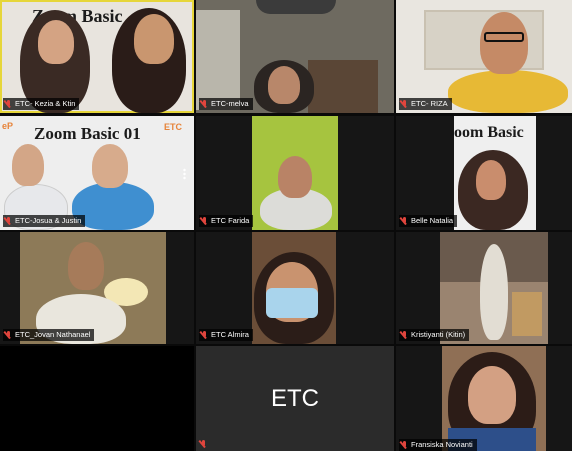 This screenshot has width=572, height=451. I want to click on participant-name-label: ETC_Jovan Nathanael, so click(49, 335).